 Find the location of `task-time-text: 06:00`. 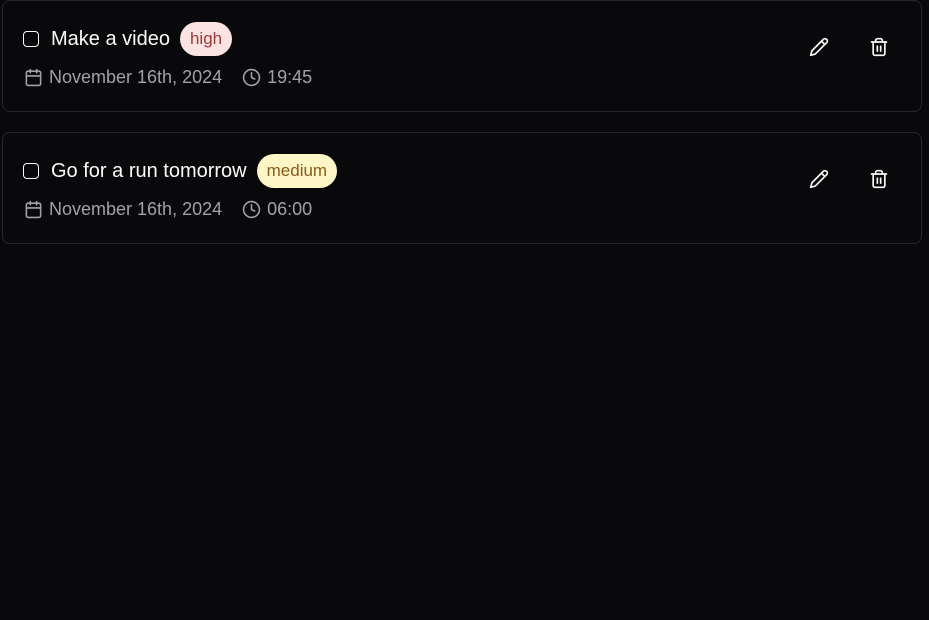

task-time-text: 06:00 is located at coordinates (290, 209).